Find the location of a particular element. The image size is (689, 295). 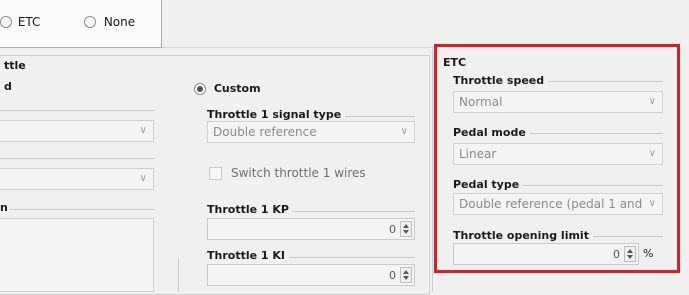

none-radio: None is located at coordinates (109, 21).